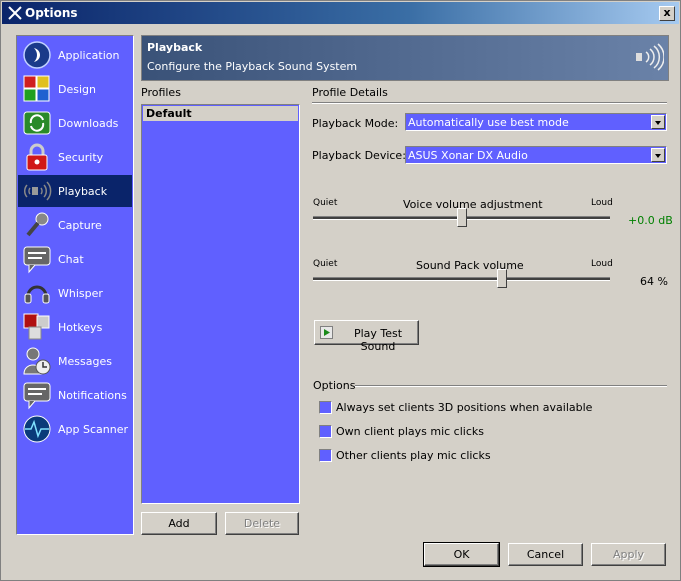 This screenshot has height=581, width=681. I want to click on sidebar-item-label: App Scanner, so click(93, 429).